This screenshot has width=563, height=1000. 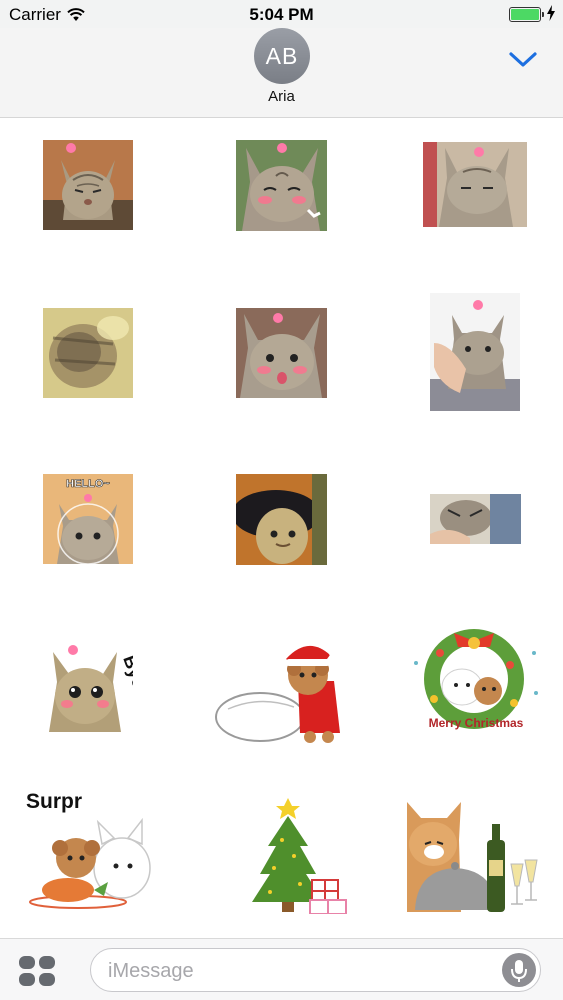 I want to click on status-time: 5:04 PM, so click(x=281, y=14).